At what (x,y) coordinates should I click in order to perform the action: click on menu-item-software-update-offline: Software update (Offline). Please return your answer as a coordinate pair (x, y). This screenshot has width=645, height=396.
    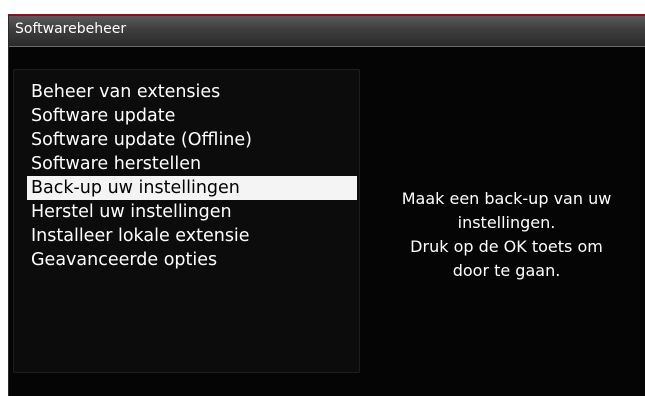
    Looking at the image, I should click on (192, 140).